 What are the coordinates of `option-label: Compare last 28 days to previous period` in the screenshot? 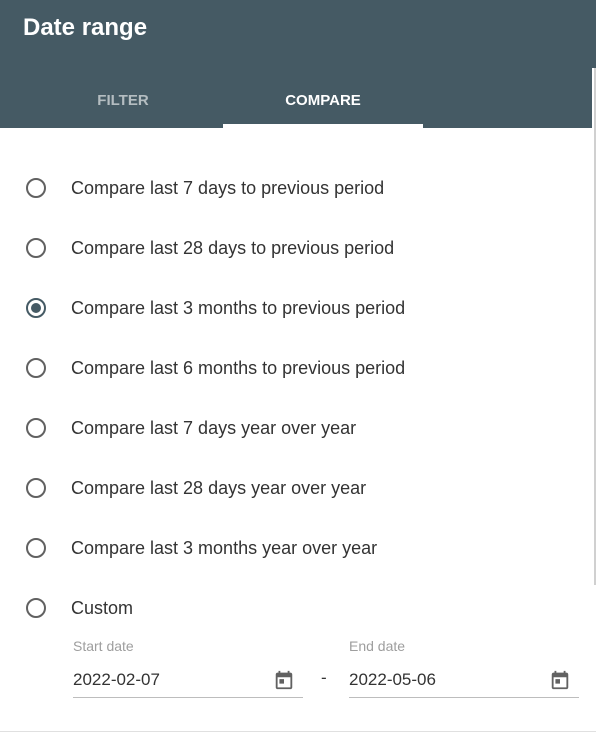 It's located at (233, 247).